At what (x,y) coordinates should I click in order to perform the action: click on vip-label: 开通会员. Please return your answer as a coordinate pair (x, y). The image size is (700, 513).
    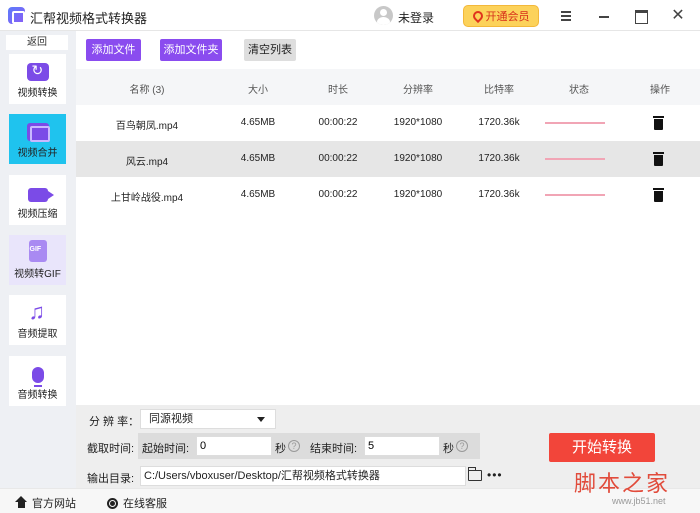
    Looking at the image, I should click on (507, 17).